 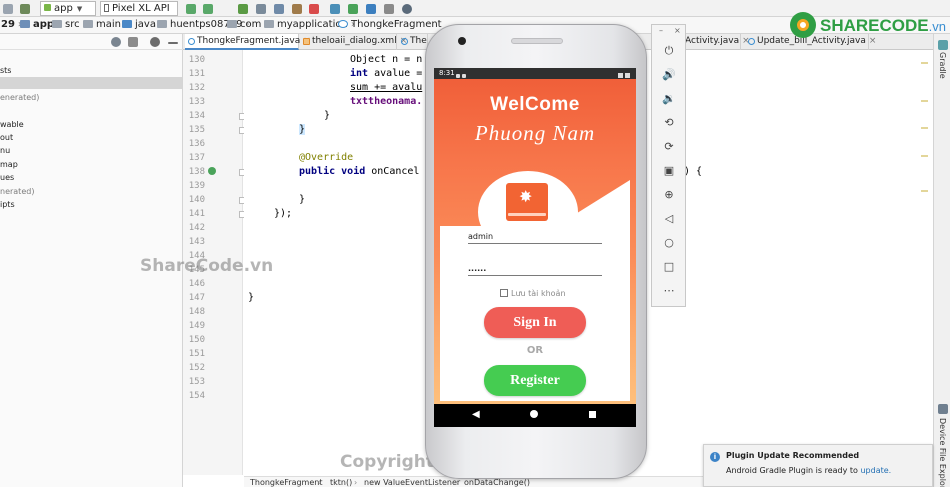 I want to click on override-marker-icon, so click(x=212, y=171).